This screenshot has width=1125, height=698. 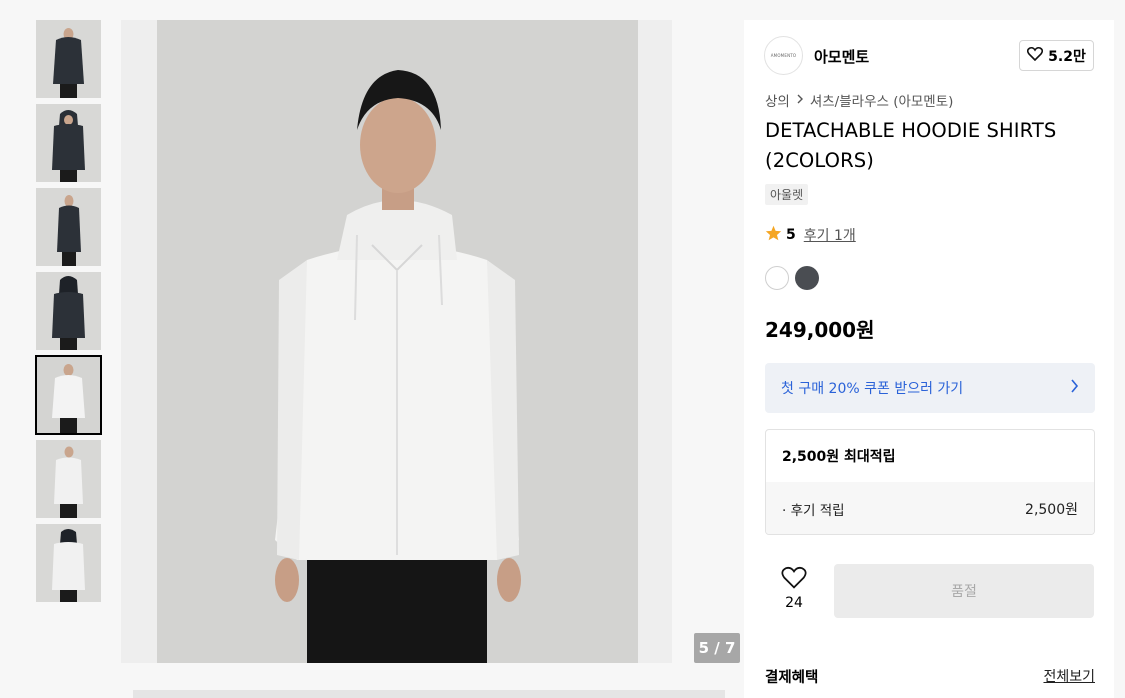 I want to click on rating-score: 5, so click(x=791, y=235).